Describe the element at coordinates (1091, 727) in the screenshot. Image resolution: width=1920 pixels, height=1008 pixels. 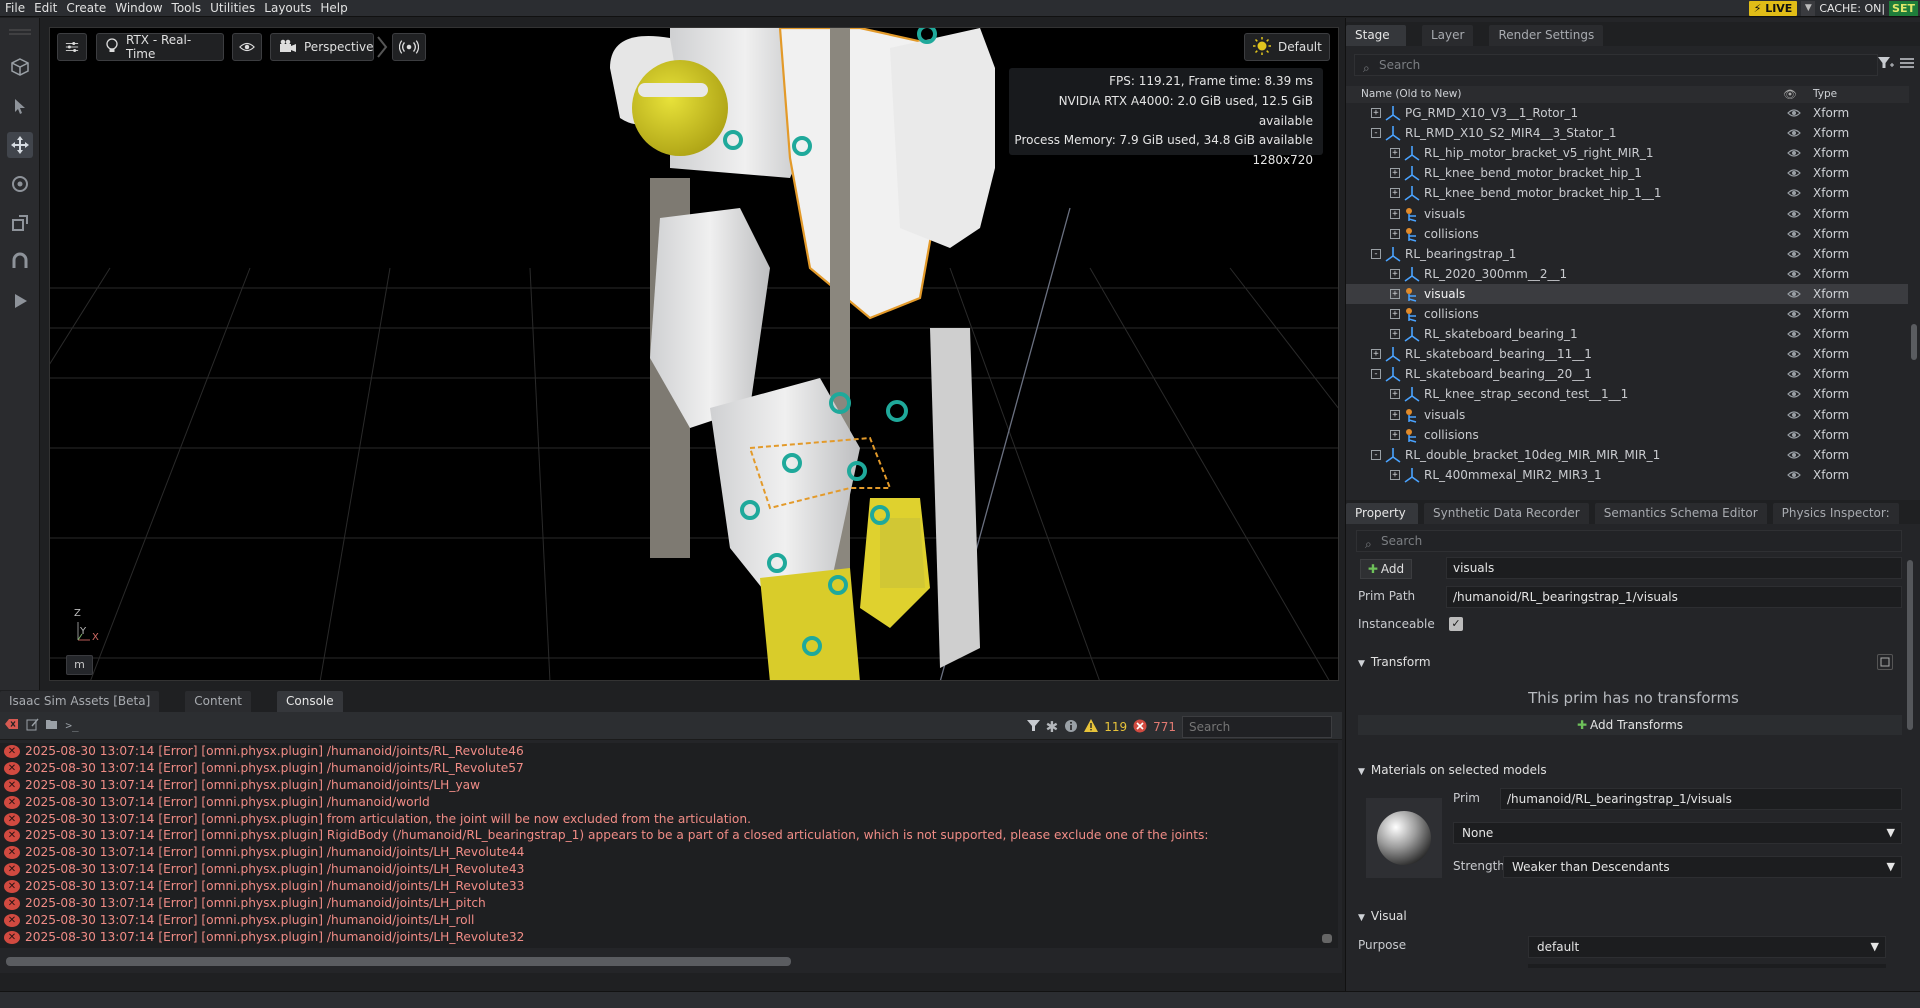
I see `warning-icon` at that location.